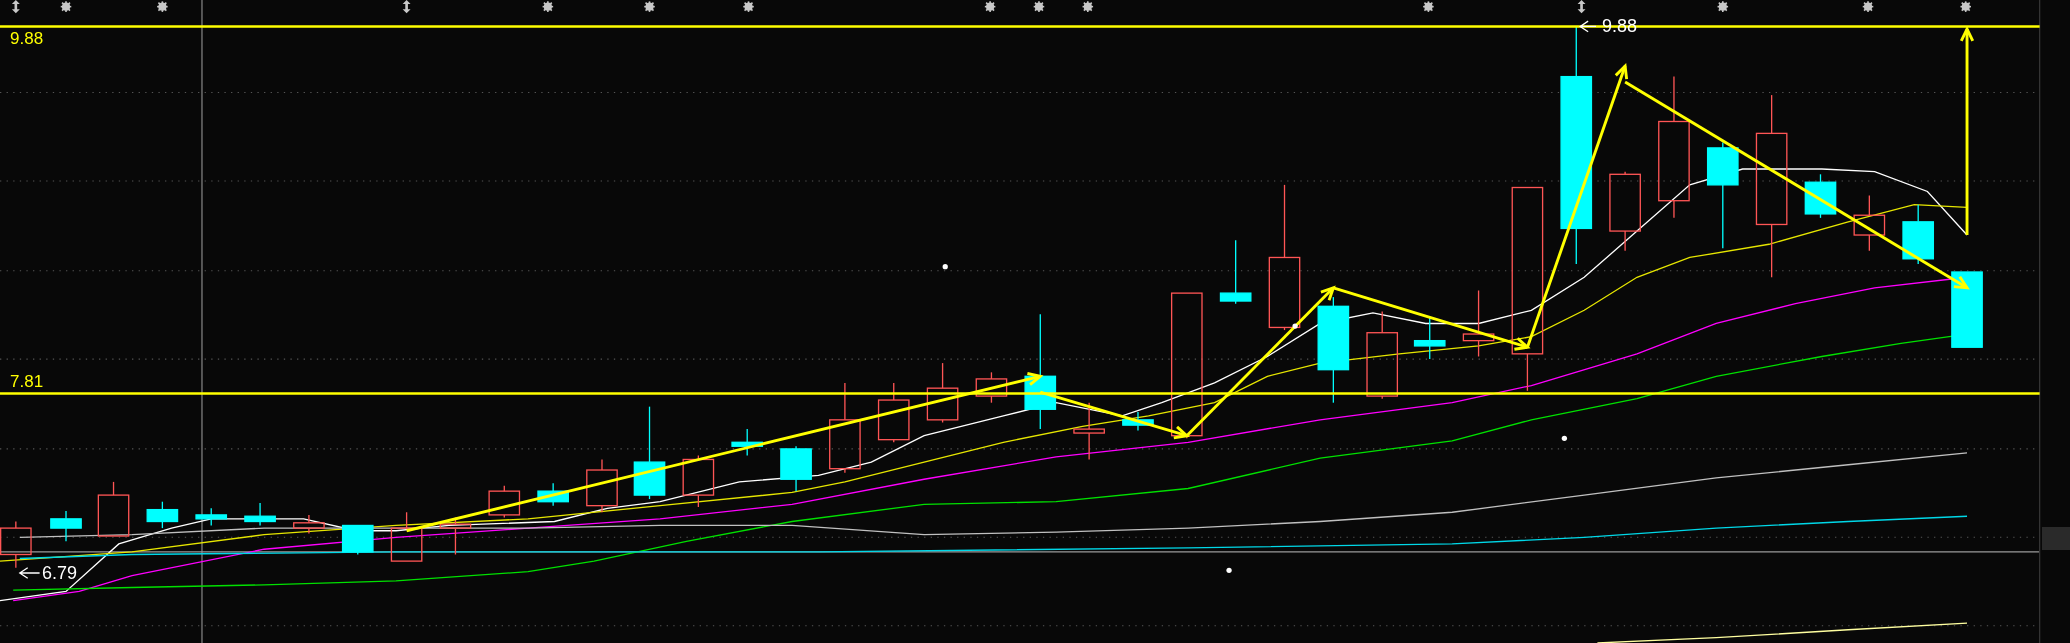 The height and width of the screenshot is (643, 2070). Describe the element at coordinates (60, 573) in the screenshot. I see `low-price-label: 6.79` at that location.